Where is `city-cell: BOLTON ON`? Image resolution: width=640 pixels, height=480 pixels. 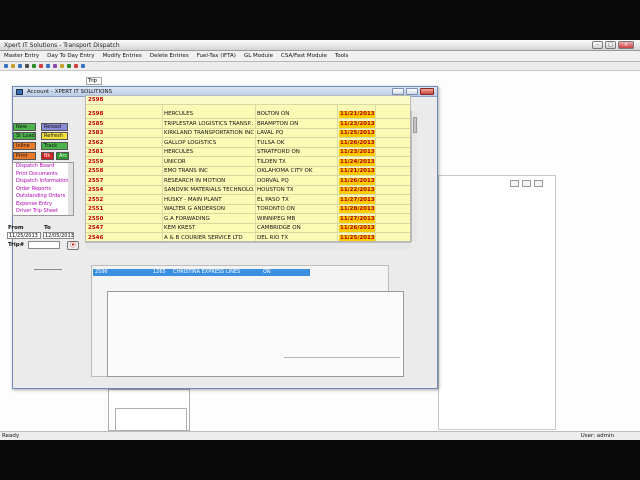 city-cell: BOLTON ON is located at coordinates (273, 114).